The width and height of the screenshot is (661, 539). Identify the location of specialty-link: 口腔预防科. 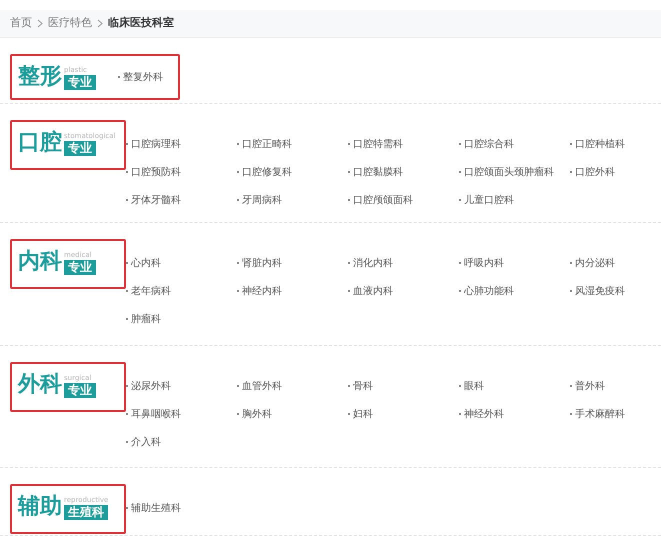
(156, 172).